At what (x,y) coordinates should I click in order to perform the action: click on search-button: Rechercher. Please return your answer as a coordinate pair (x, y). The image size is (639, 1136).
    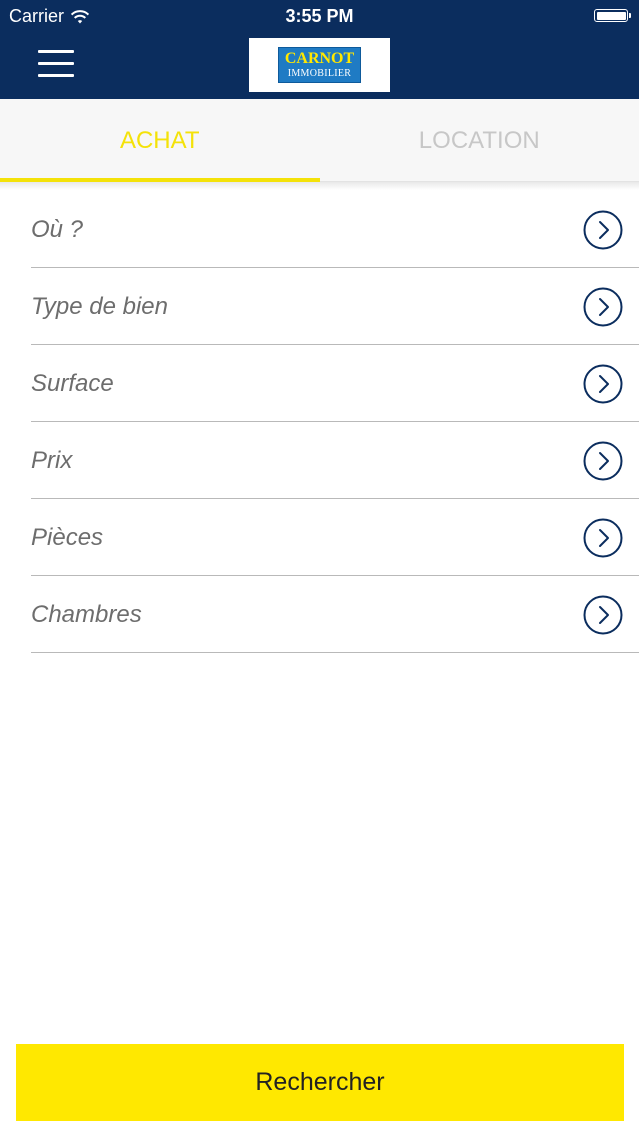
    Looking at the image, I should click on (320, 1082).